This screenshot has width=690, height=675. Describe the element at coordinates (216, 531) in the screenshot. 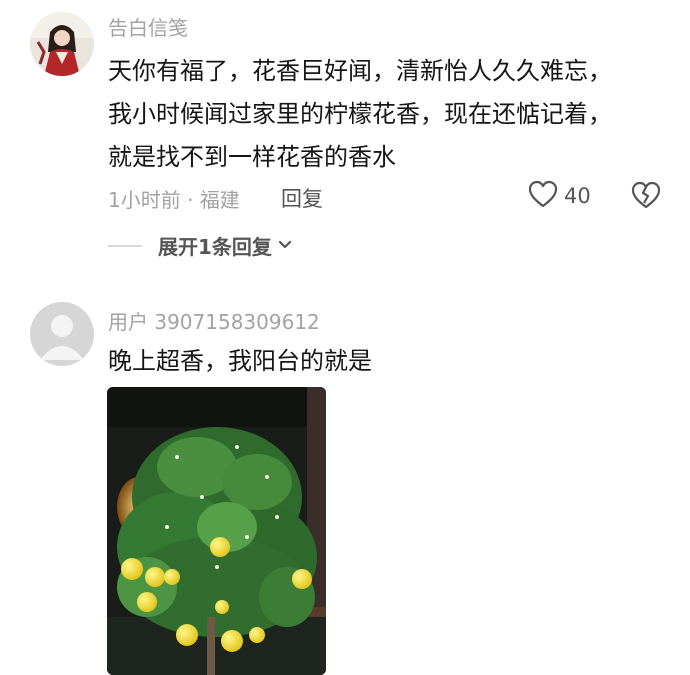

I see `comment-photo` at that location.